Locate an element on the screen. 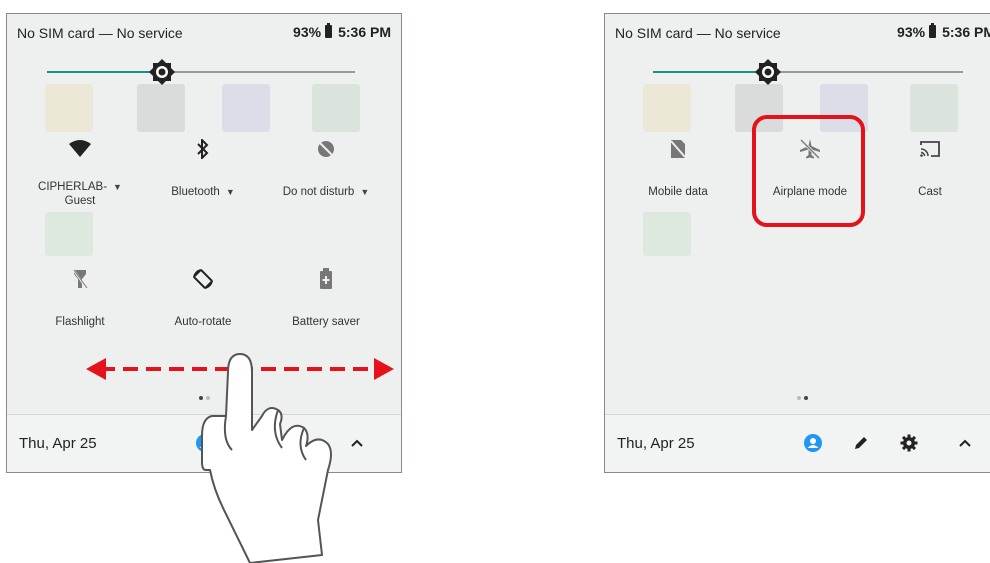 This screenshot has height=563, width=990. swipe-gesture-overlay is located at coordinates (240, 458).